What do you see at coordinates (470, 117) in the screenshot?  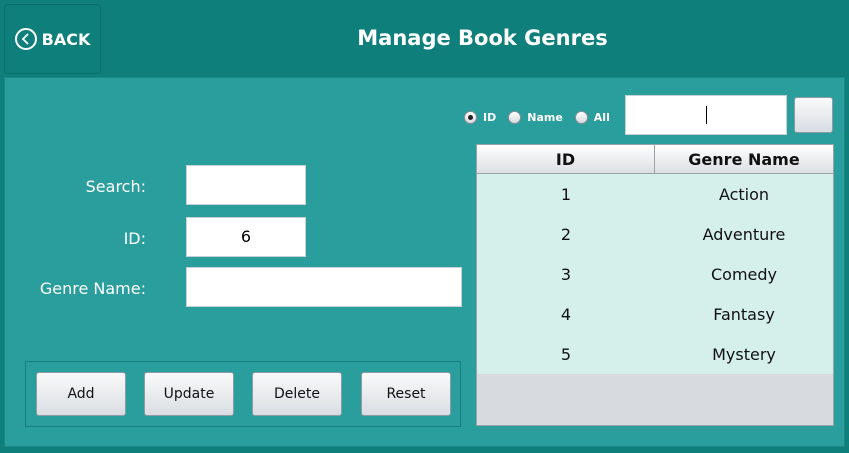 I see `radio-button-selected` at bounding box center [470, 117].